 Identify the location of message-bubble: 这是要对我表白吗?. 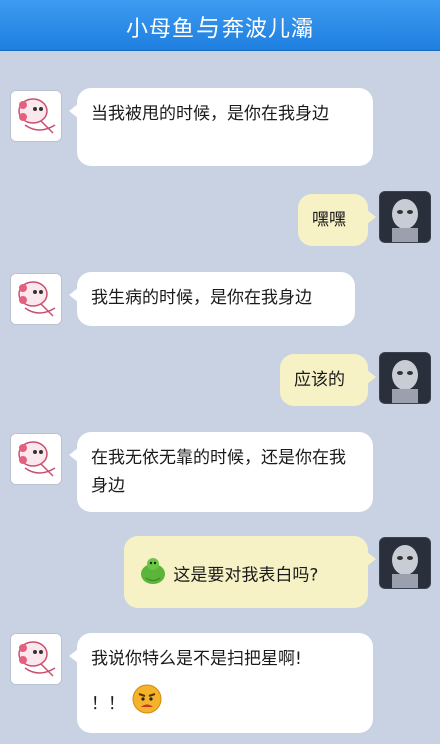
(250, 572).